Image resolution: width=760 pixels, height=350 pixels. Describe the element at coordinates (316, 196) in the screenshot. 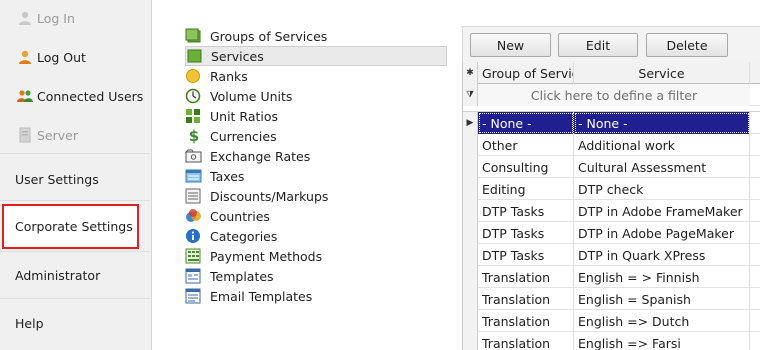

I see `tree-item-discounts-markups: Discounts/Markups` at that location.